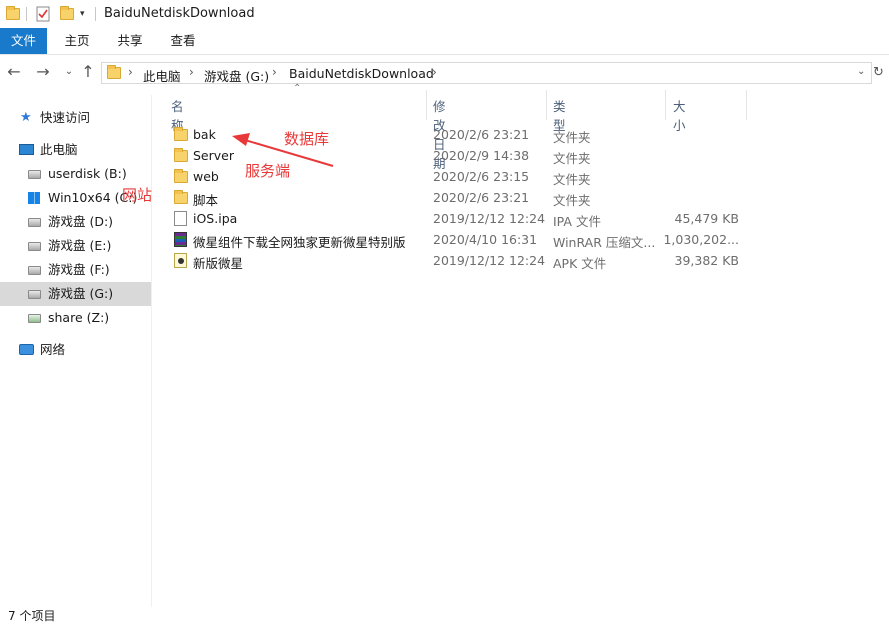 The height and width of the screenshot is (624, 889). I want to click on sidebar-item-label: 游戏盘 (D:), so click(81, 221).